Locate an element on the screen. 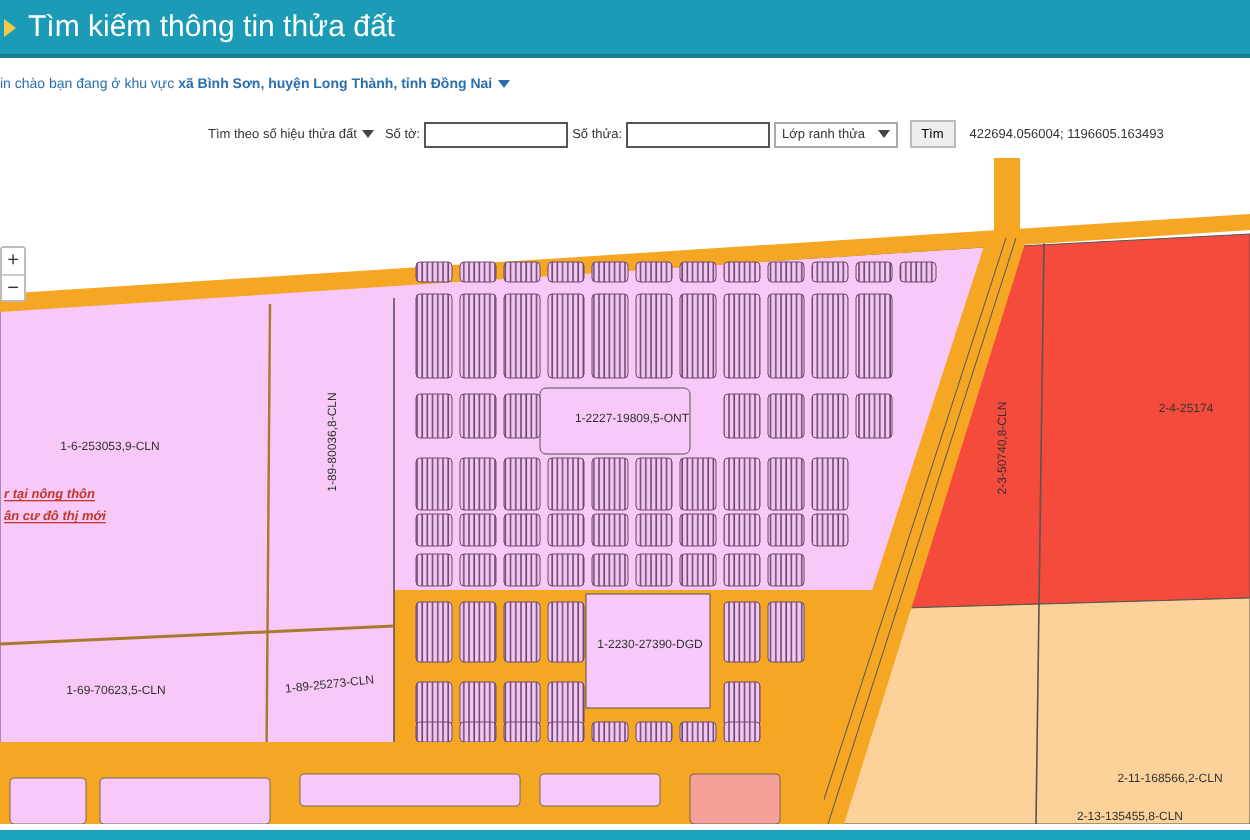 Image resolution: width=1250 pixels, height=840 pixels. page-title: Tìm kiếm thông tin thửa đất is located at coordinates (211, 27).